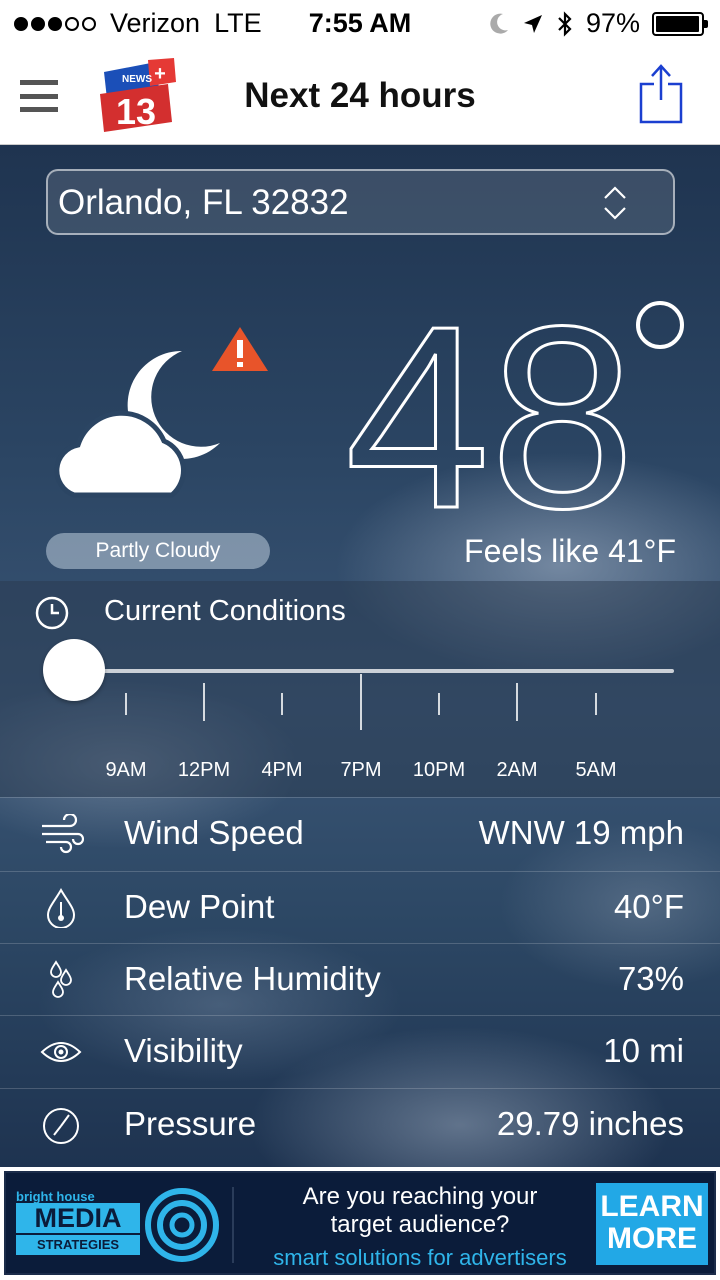 Image resolution: width=720 pixels, height=1280 pixels. What do you see at coordinates (282, 770) in the screenshot?
I see `timeline-tick-label: 4PM` at bounding box center [282, 770].